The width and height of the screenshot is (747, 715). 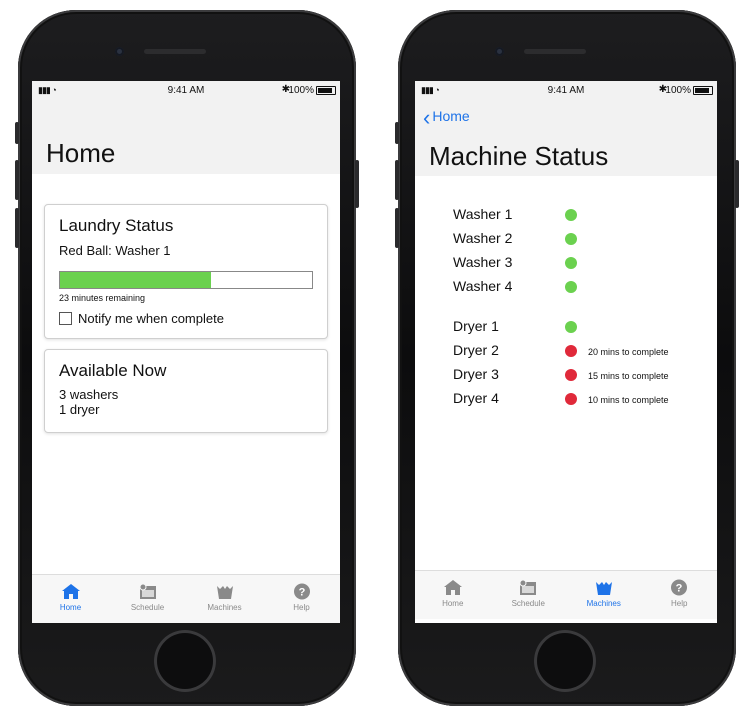 What do you see at coordinates (136, 280) in the screenshot?
I see `progress-fill` at bounding box center [136, 280].